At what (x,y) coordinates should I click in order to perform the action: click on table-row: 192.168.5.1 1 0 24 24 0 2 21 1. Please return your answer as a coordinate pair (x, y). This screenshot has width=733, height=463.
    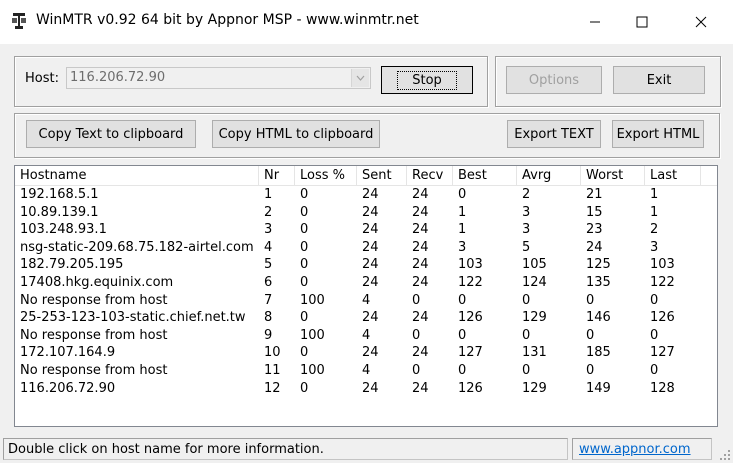
    Looking at the image, I should click on (366, 195).